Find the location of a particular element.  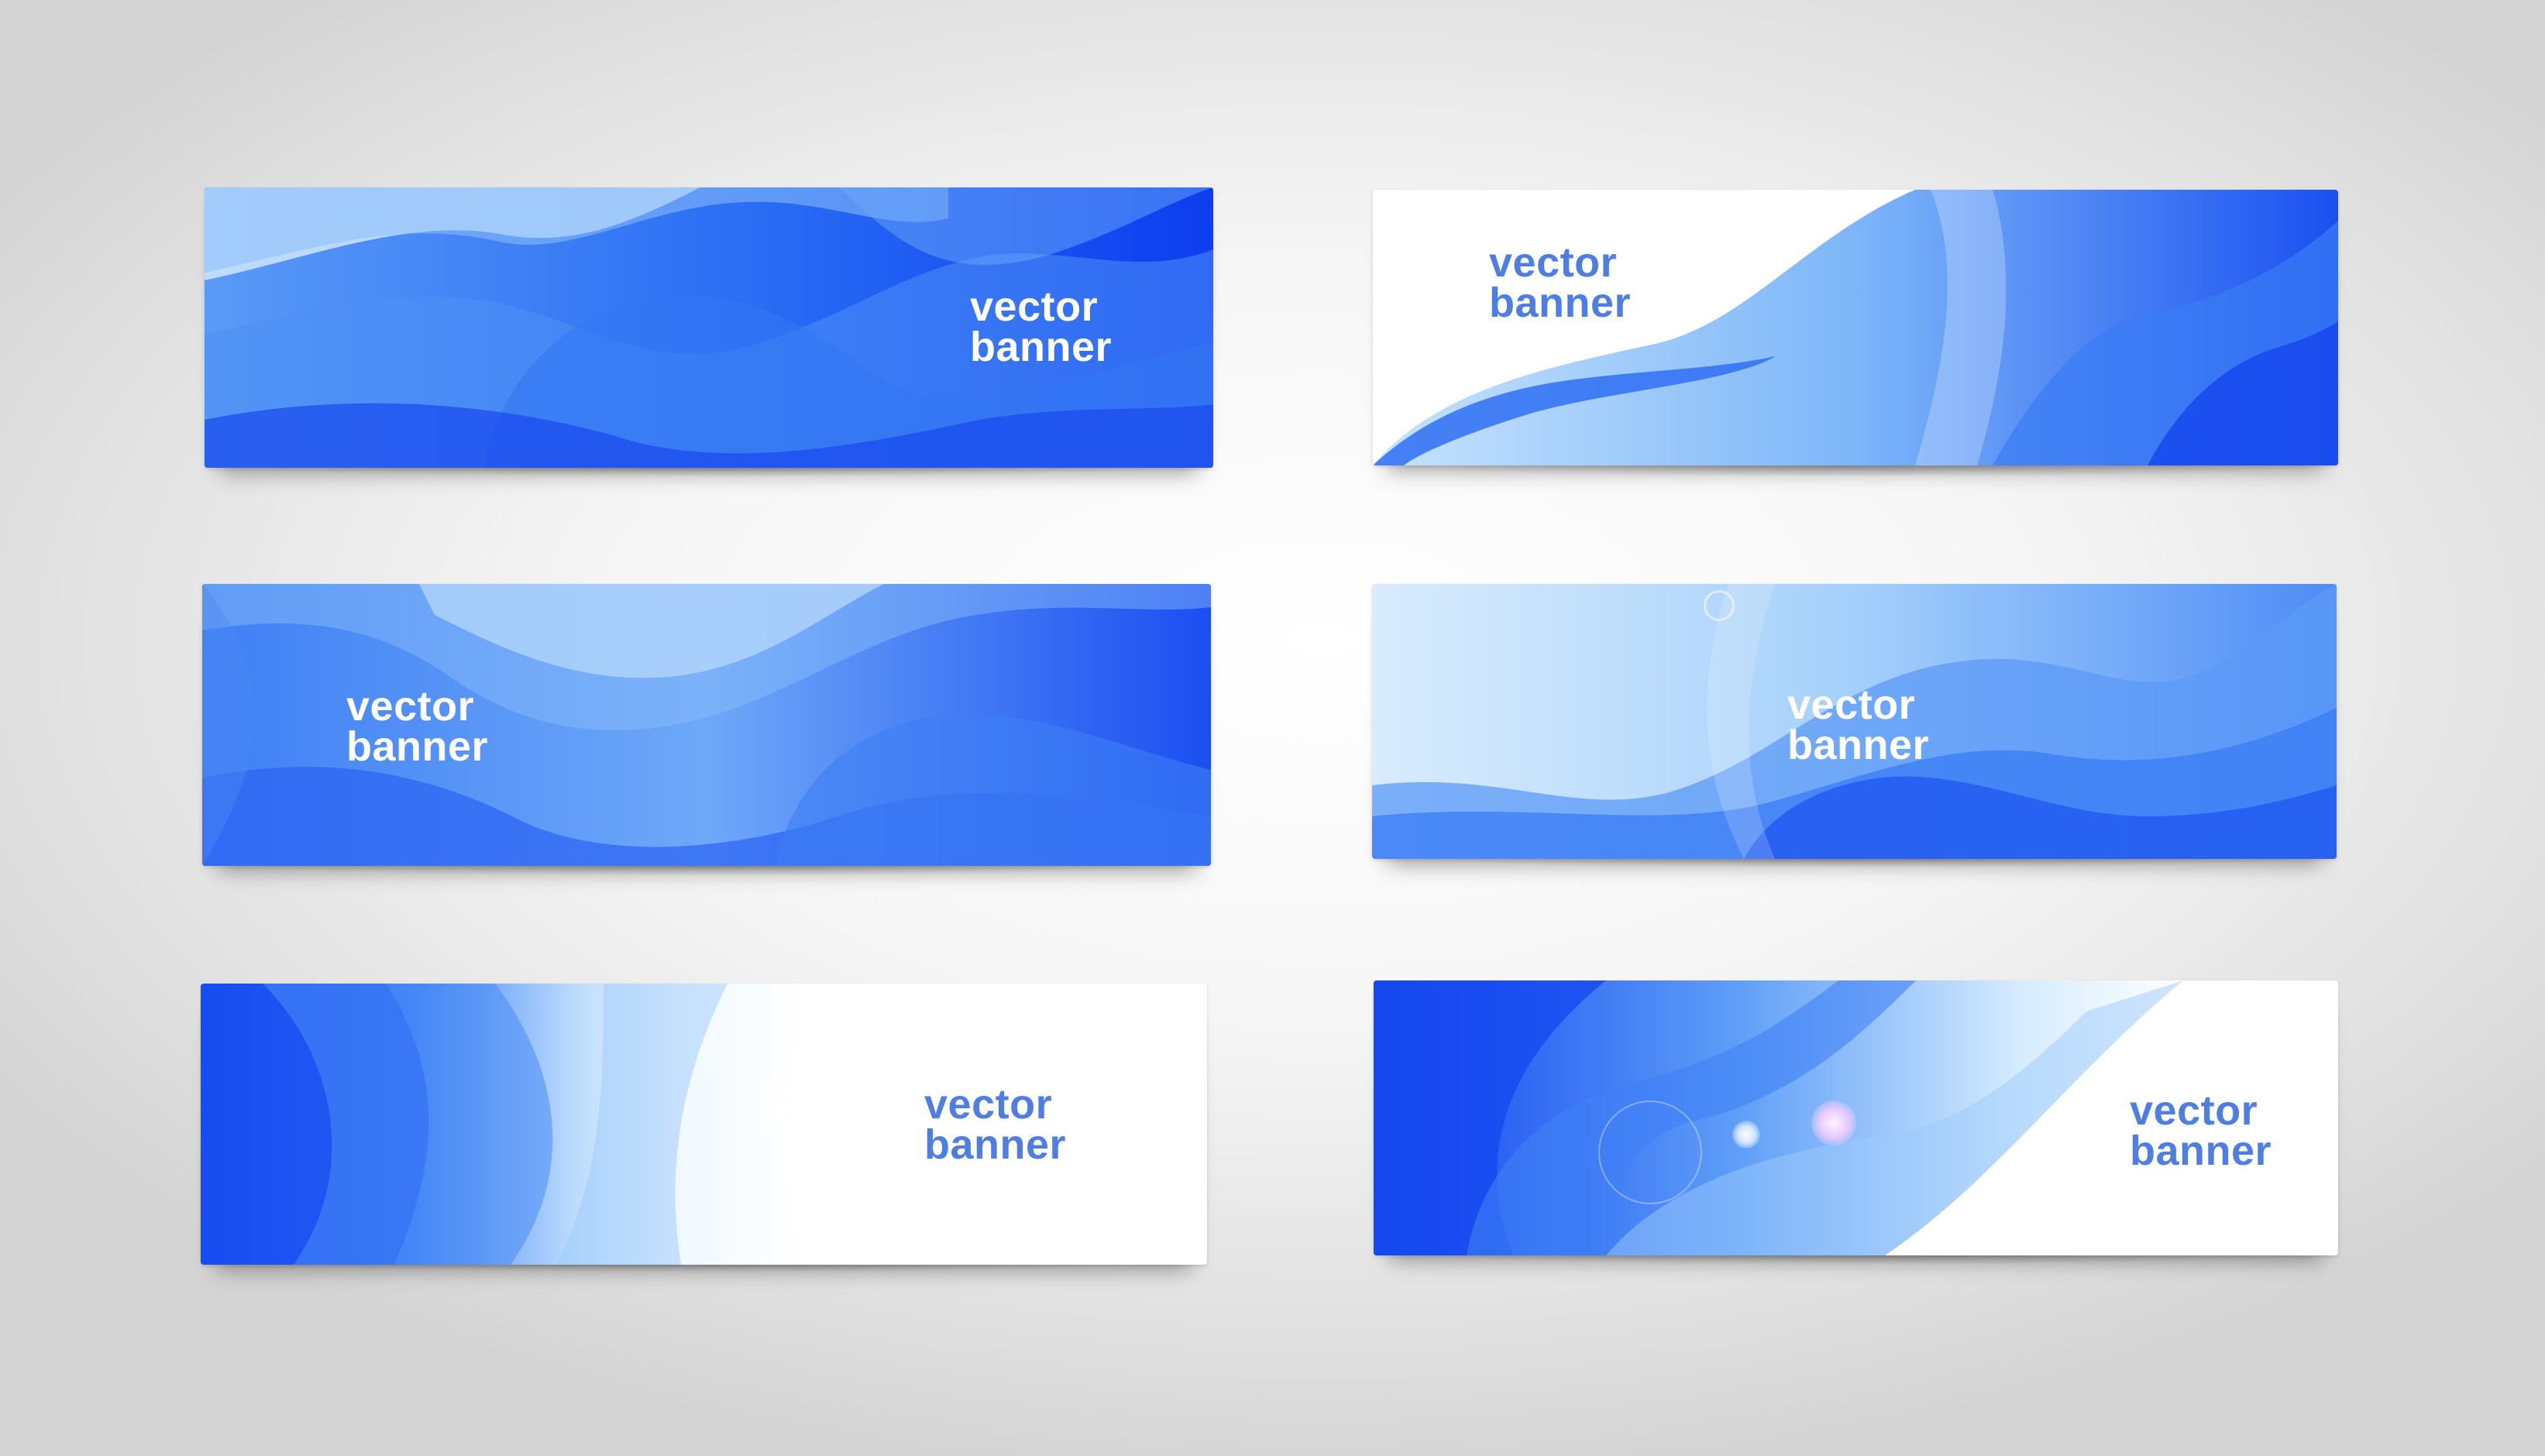

banner-6: vector banner is located at coordinates (1856, 1118).